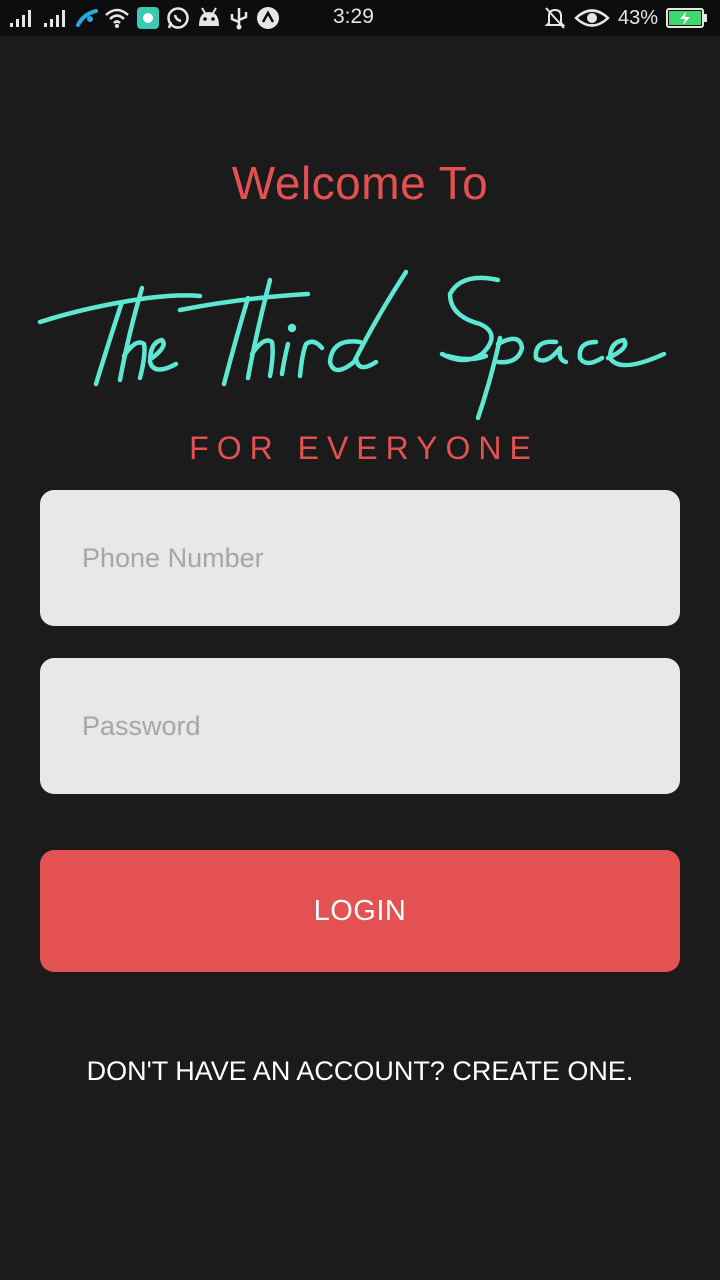 The height and width of the screenshot is (1280, 720). I want to click on phone-number-input, so click(360, 558).